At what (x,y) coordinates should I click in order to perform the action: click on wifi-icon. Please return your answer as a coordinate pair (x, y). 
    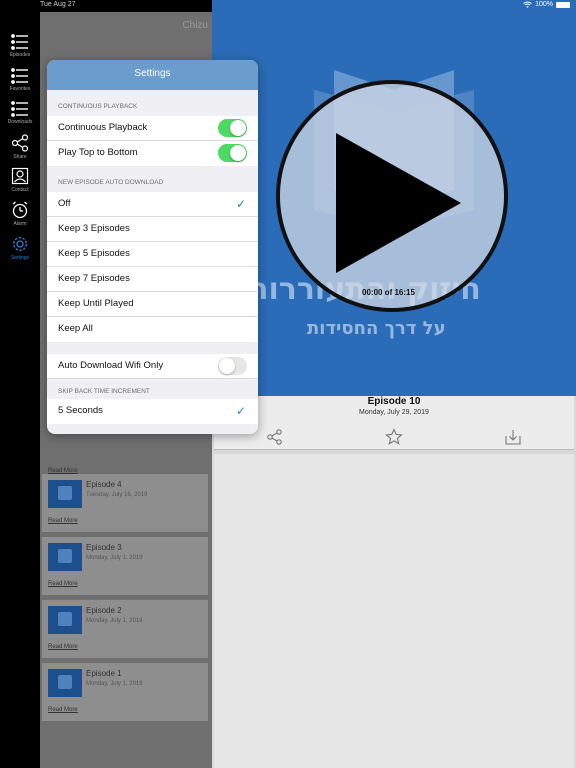
    Looking at the image, I should click on (527, 4).